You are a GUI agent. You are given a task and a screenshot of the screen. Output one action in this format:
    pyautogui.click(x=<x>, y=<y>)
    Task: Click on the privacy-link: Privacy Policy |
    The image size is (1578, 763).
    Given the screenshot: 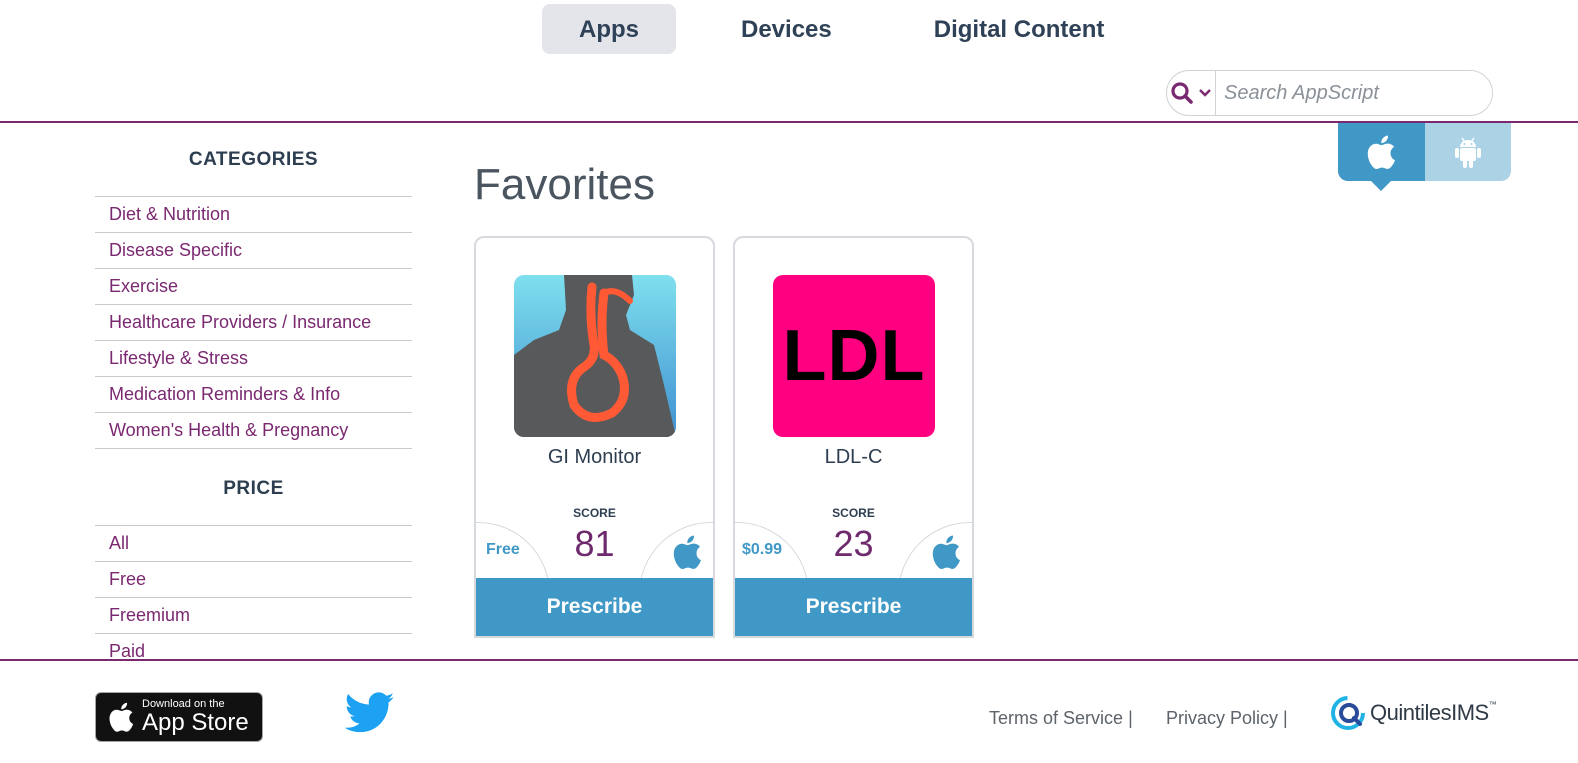 What is the action you would take?
    pyautogui.click(x=1227, y=718)
    